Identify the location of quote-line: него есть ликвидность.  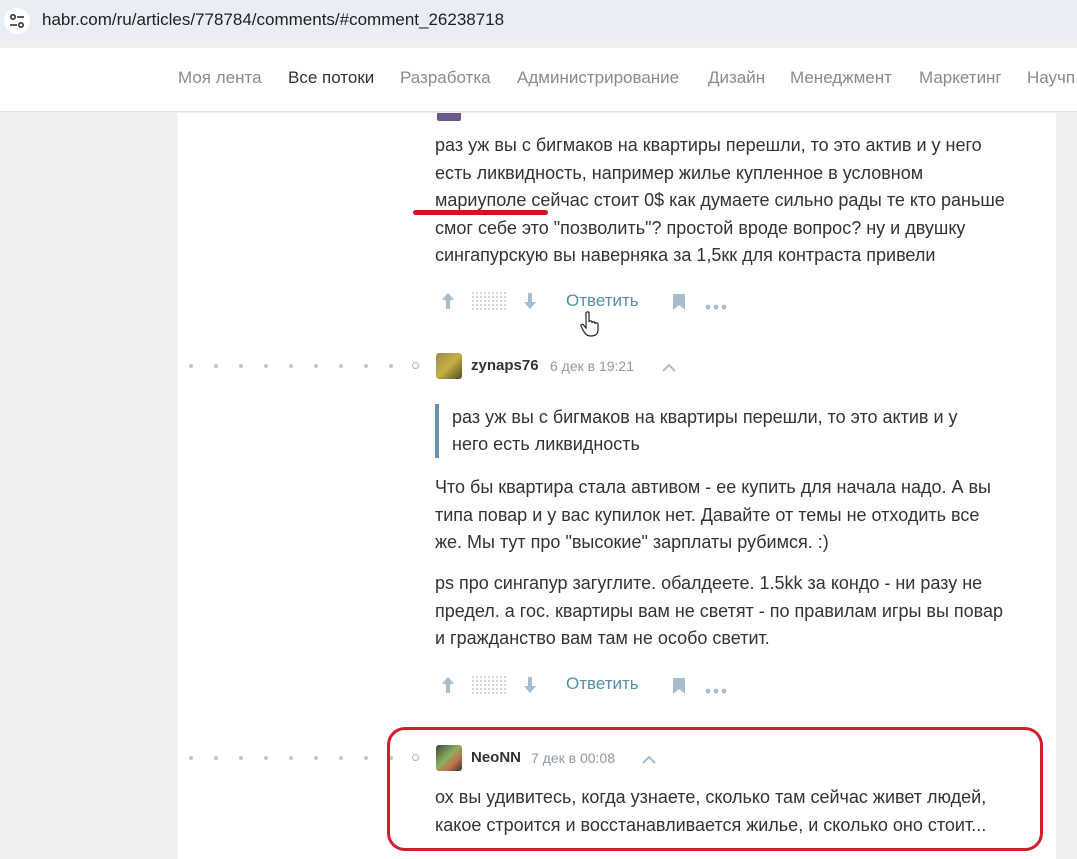
(546, 444).